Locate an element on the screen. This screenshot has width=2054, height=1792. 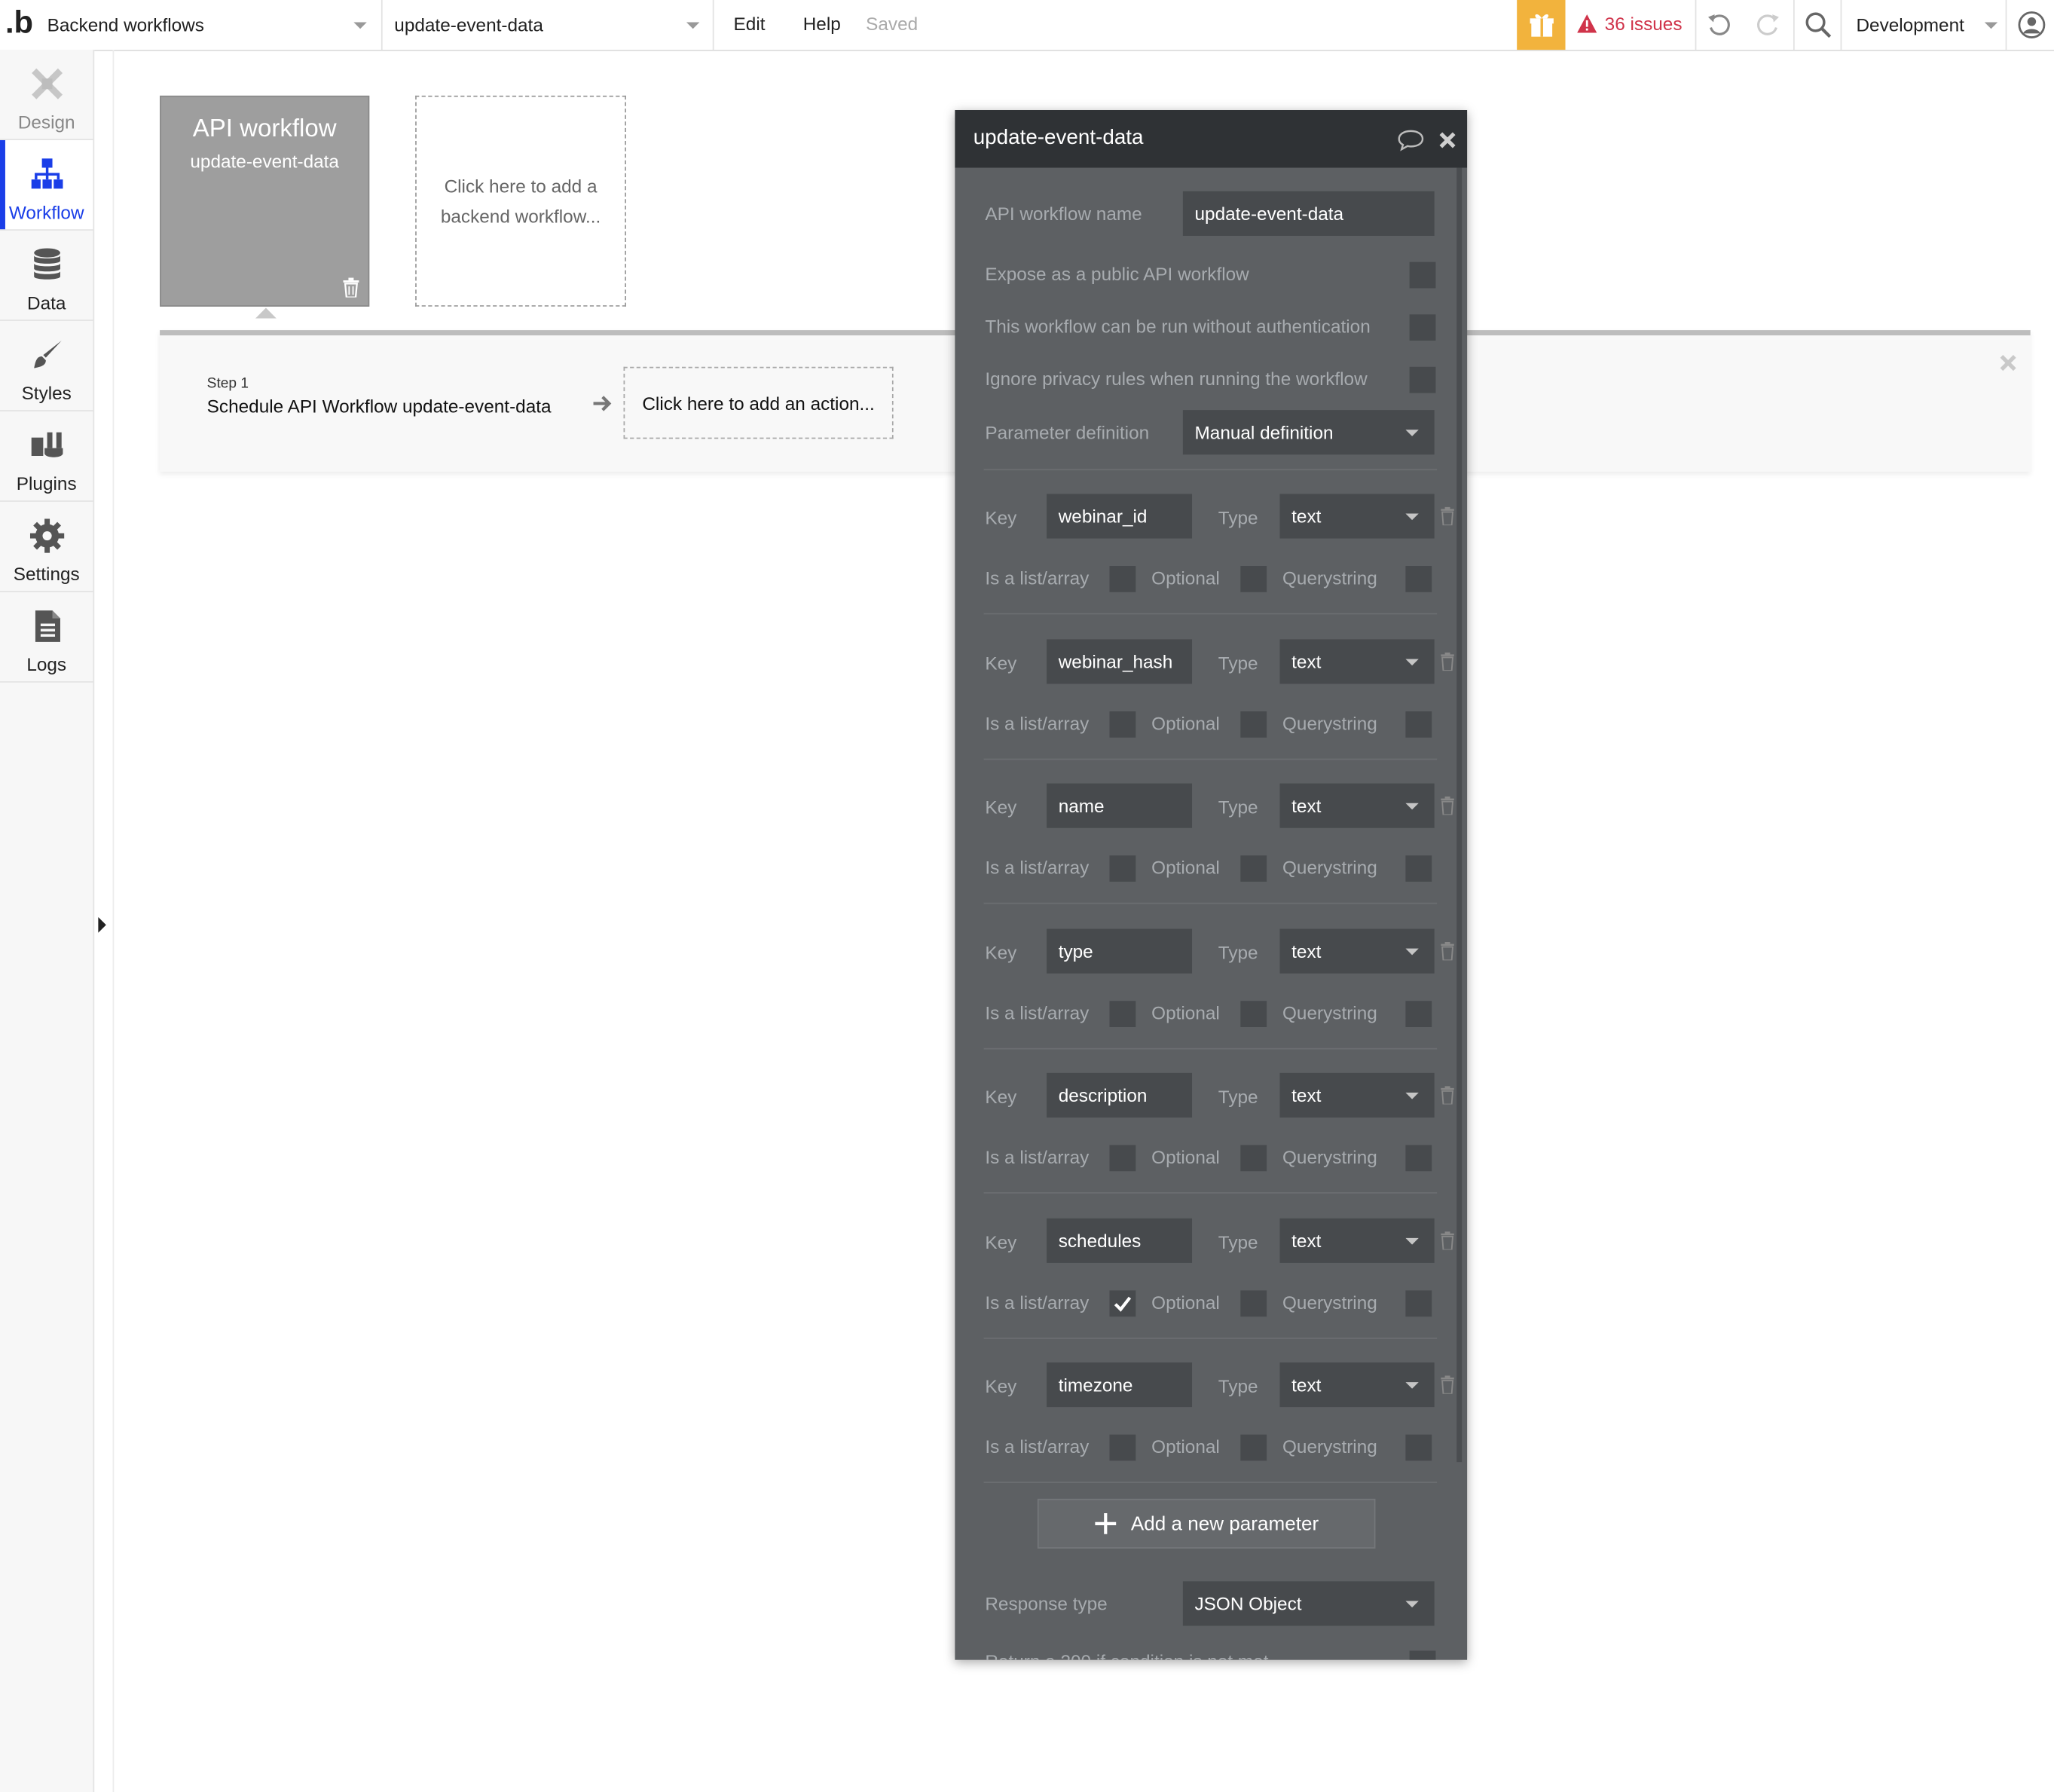
param-key-input: name is located at coordinates (1120, 806).